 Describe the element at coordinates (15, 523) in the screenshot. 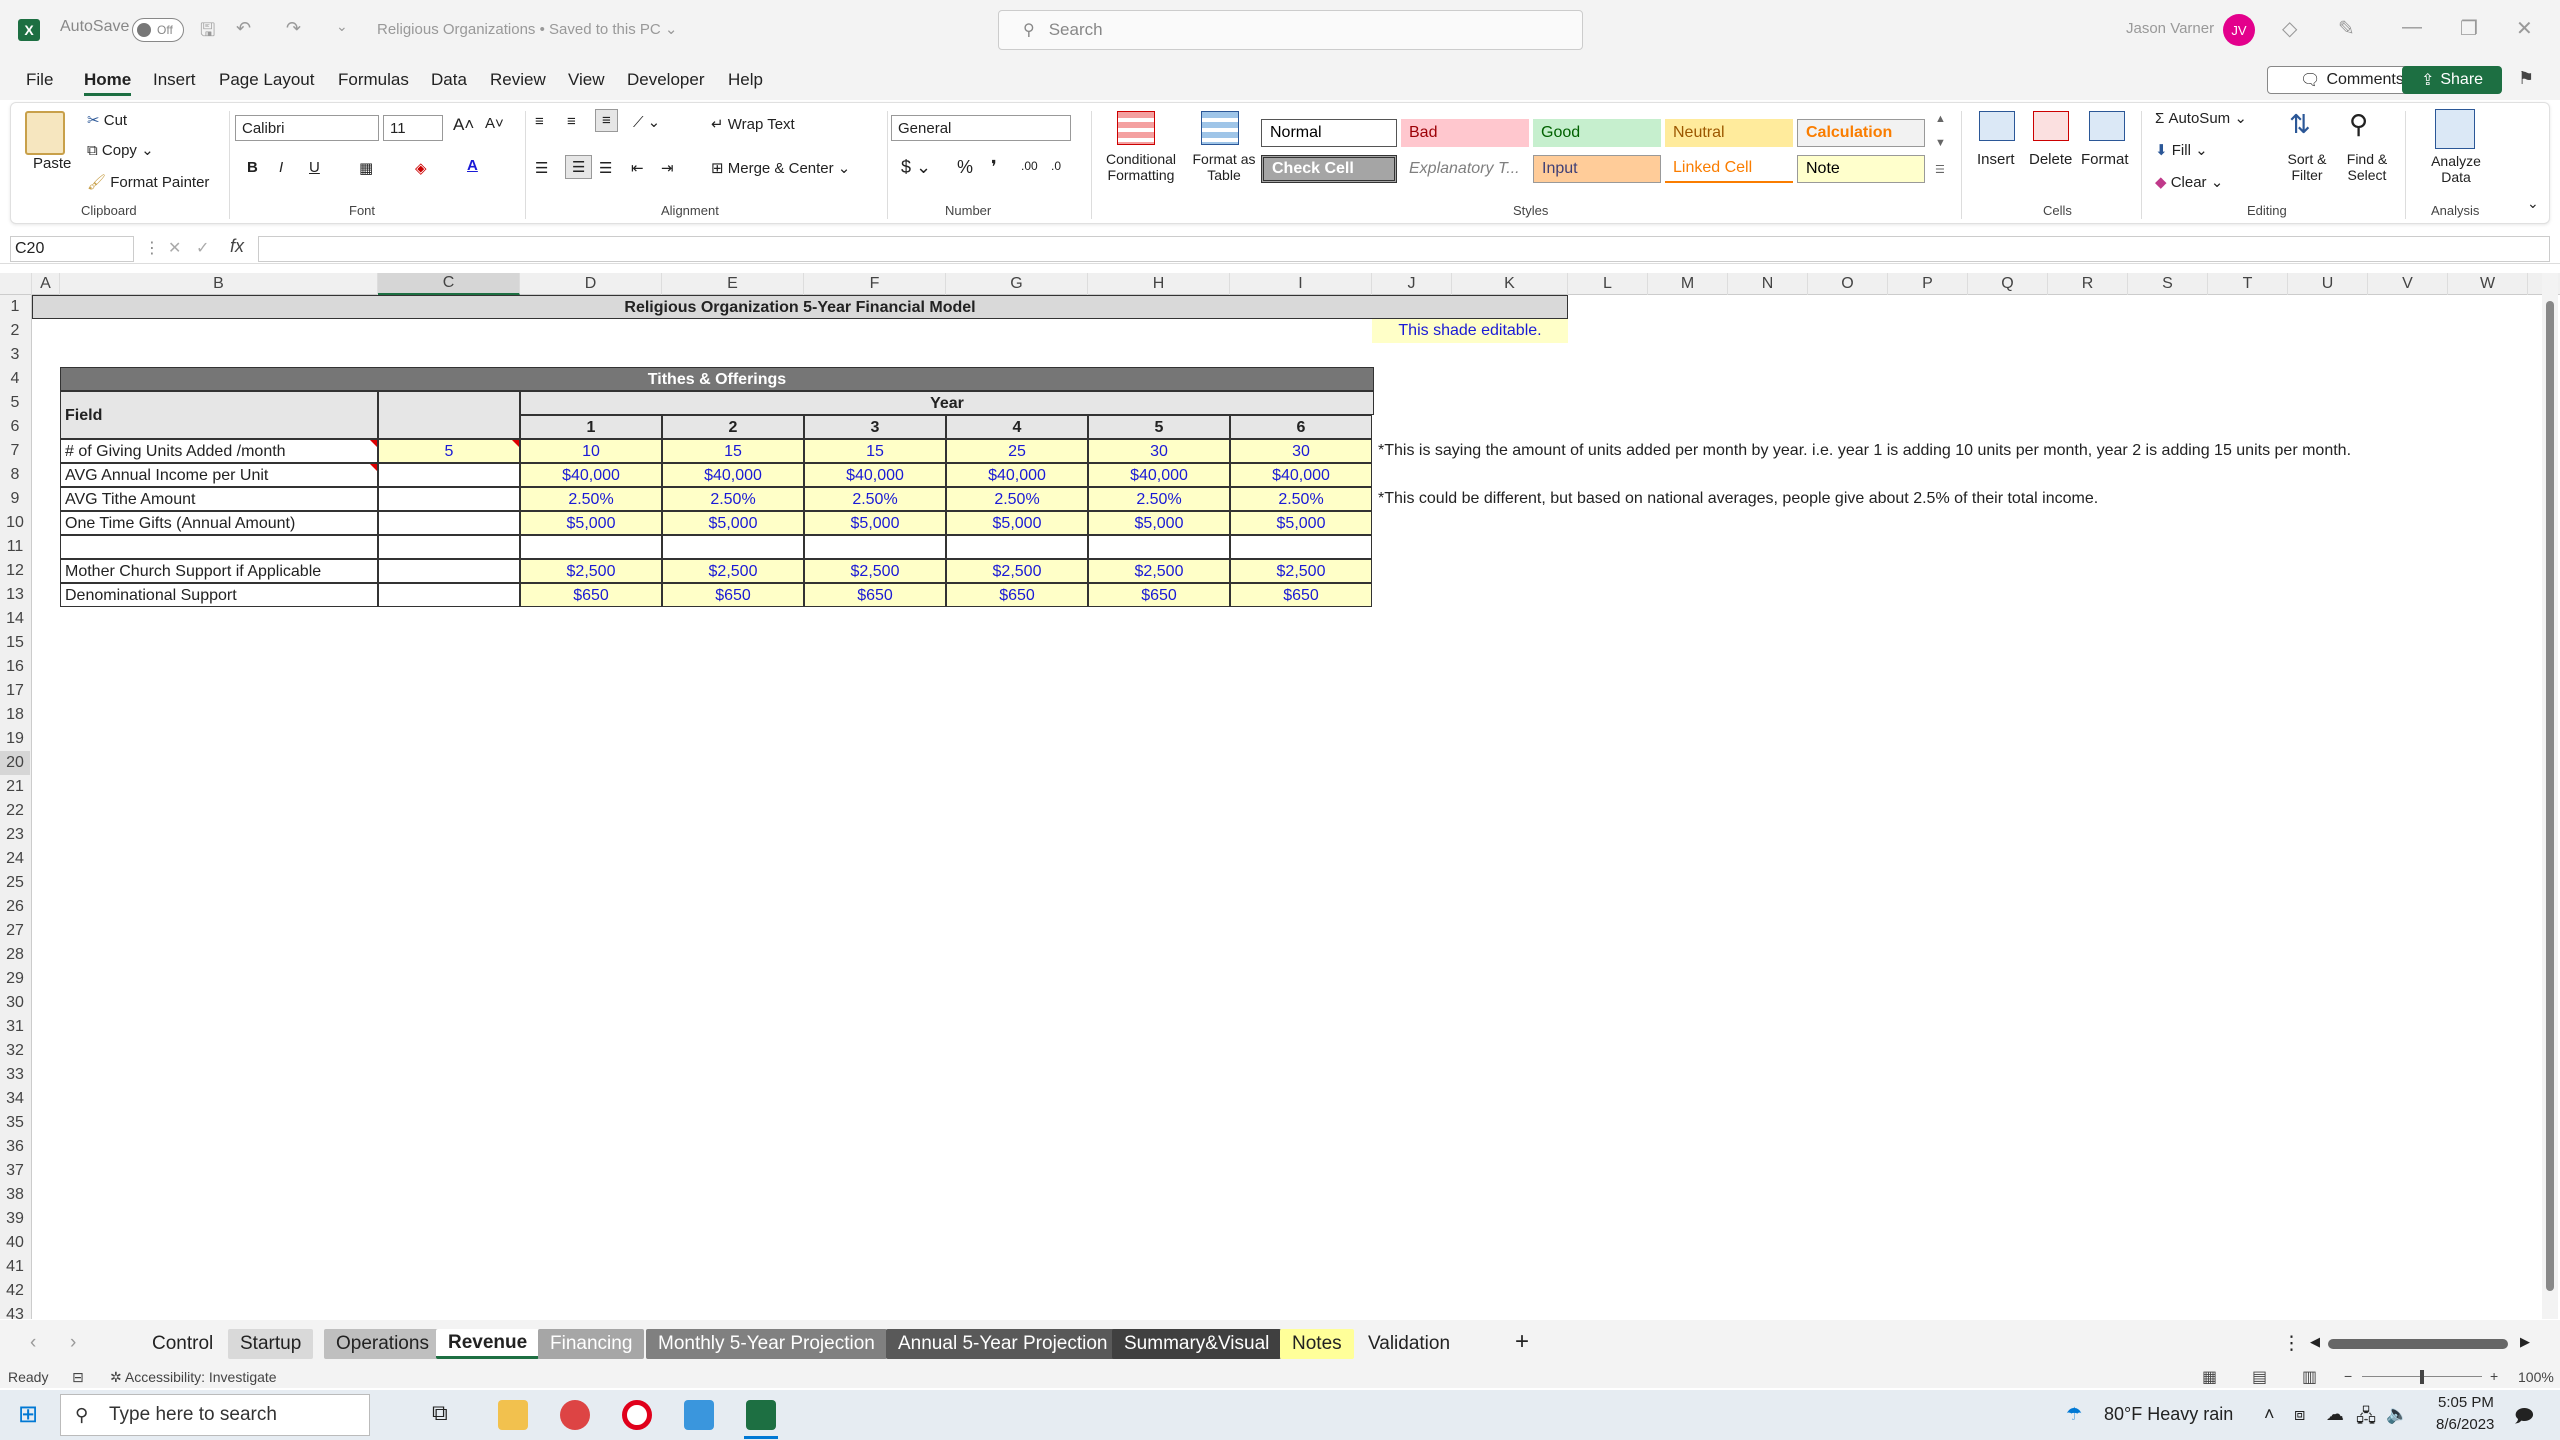

I see `row-header: 10` at that location.